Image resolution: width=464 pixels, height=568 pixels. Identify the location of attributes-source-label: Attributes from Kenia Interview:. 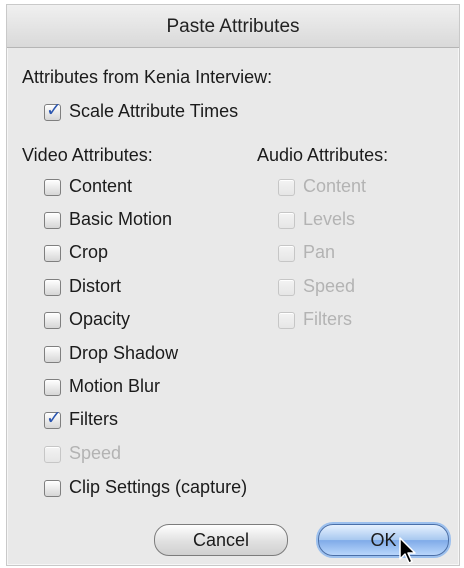
(147, 77).